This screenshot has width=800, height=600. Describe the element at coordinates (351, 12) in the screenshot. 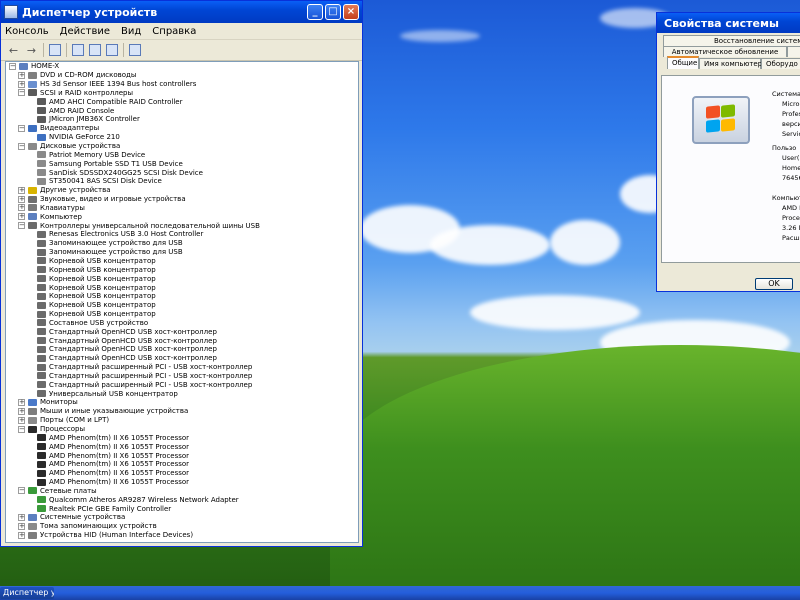

I see `close-button: ×` at that location.